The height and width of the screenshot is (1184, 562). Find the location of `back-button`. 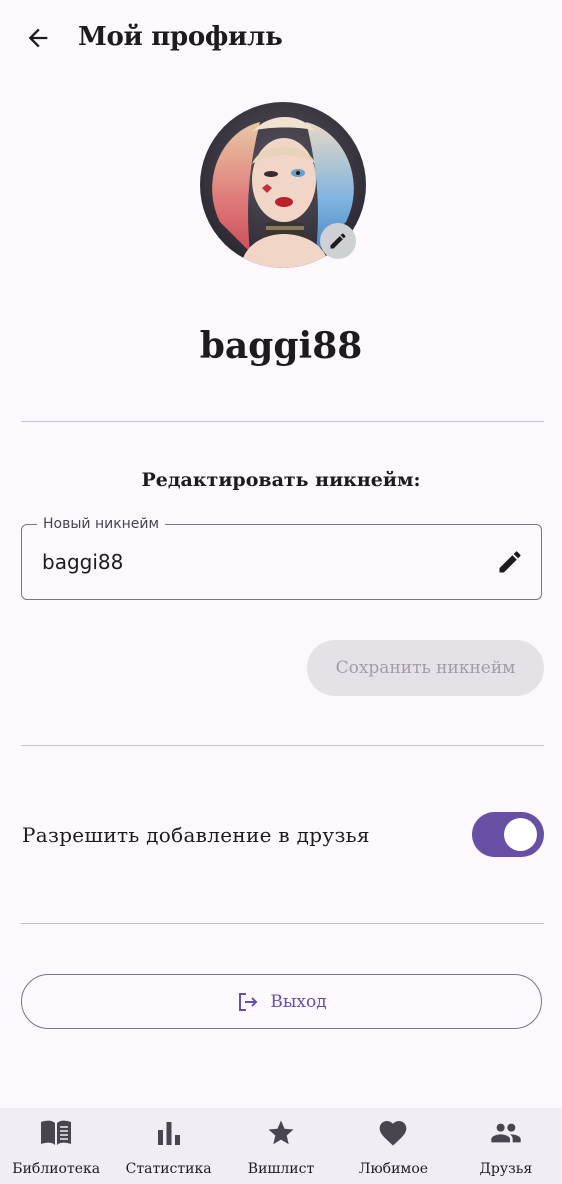

back-button is located at coordinates (38, 38).